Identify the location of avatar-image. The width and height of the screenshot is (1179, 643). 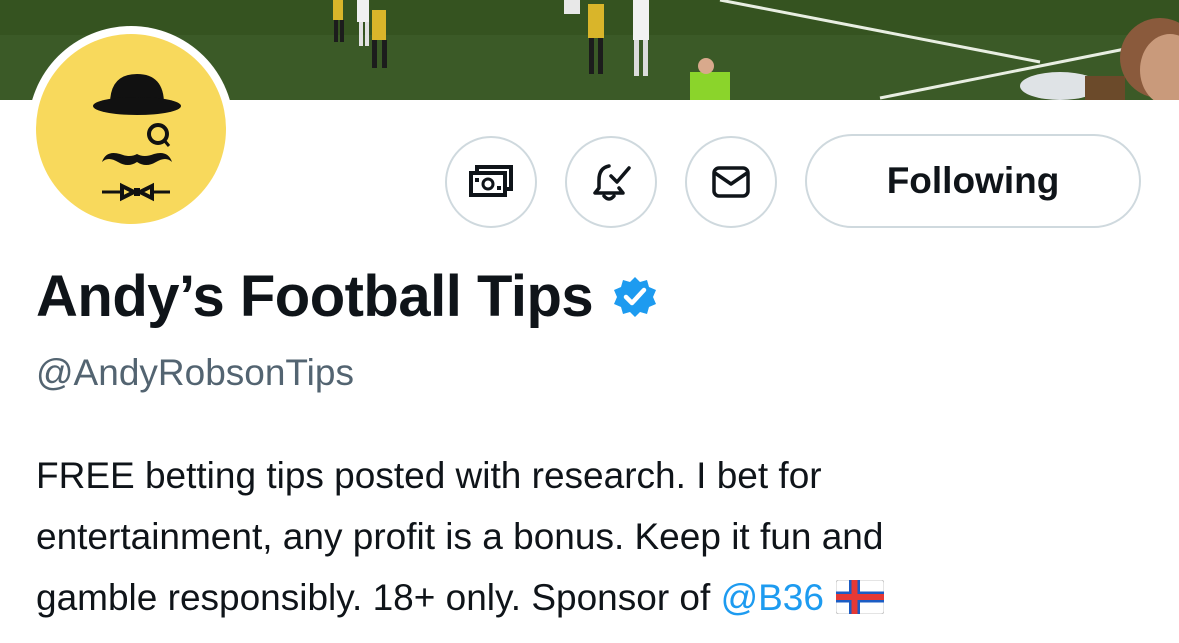
(131, 129).